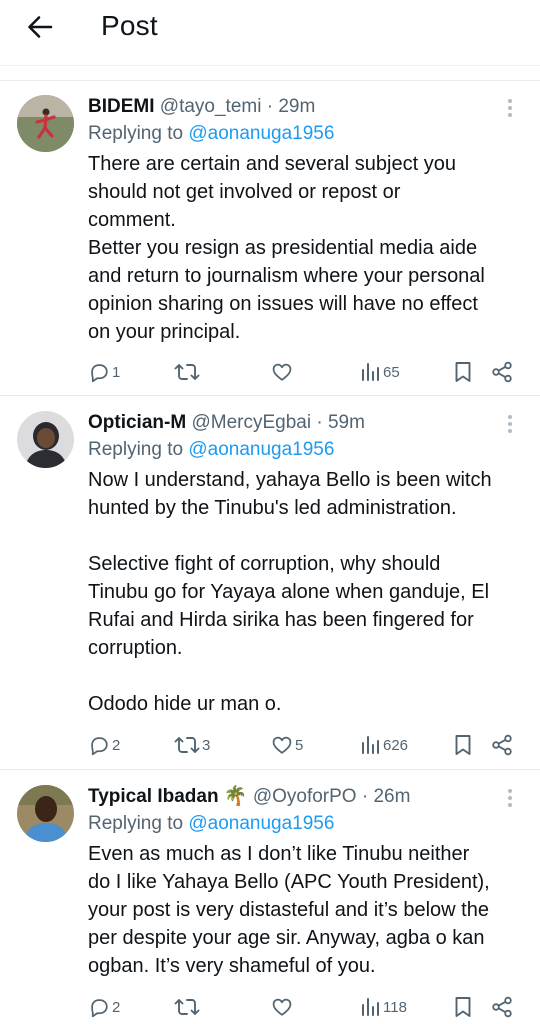 Image resolution: width=540 pixels, height=1024 pixels. I want to click on display-name: BIDEMI, so click(121, 106).